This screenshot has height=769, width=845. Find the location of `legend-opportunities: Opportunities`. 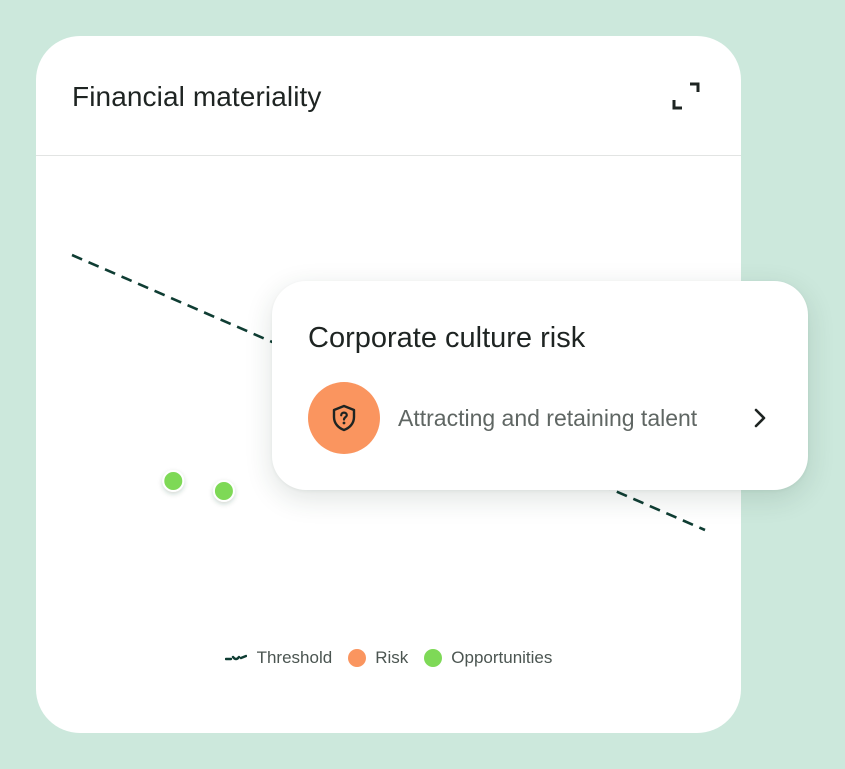

legend-opportunities: Opportunities is located at coordinates (488, 658).